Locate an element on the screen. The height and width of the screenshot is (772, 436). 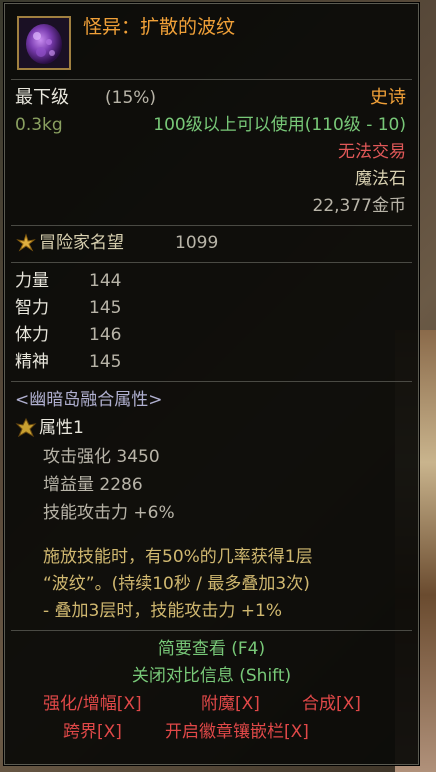
item-weight: 0.3kg is located at coordinates (39, 125).